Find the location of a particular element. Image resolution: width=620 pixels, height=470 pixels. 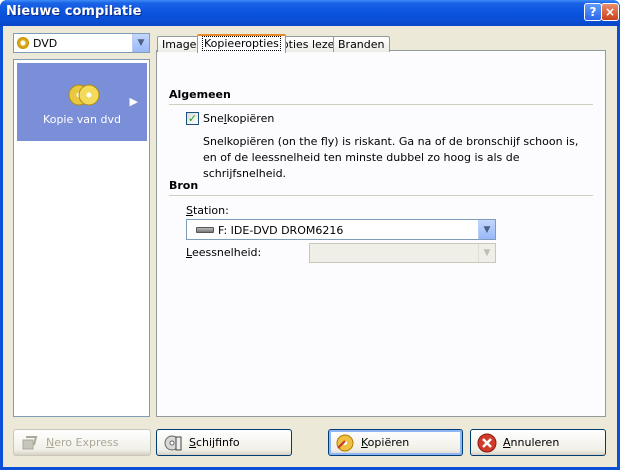

tab-image: Image is located at coordinates (179, 44).